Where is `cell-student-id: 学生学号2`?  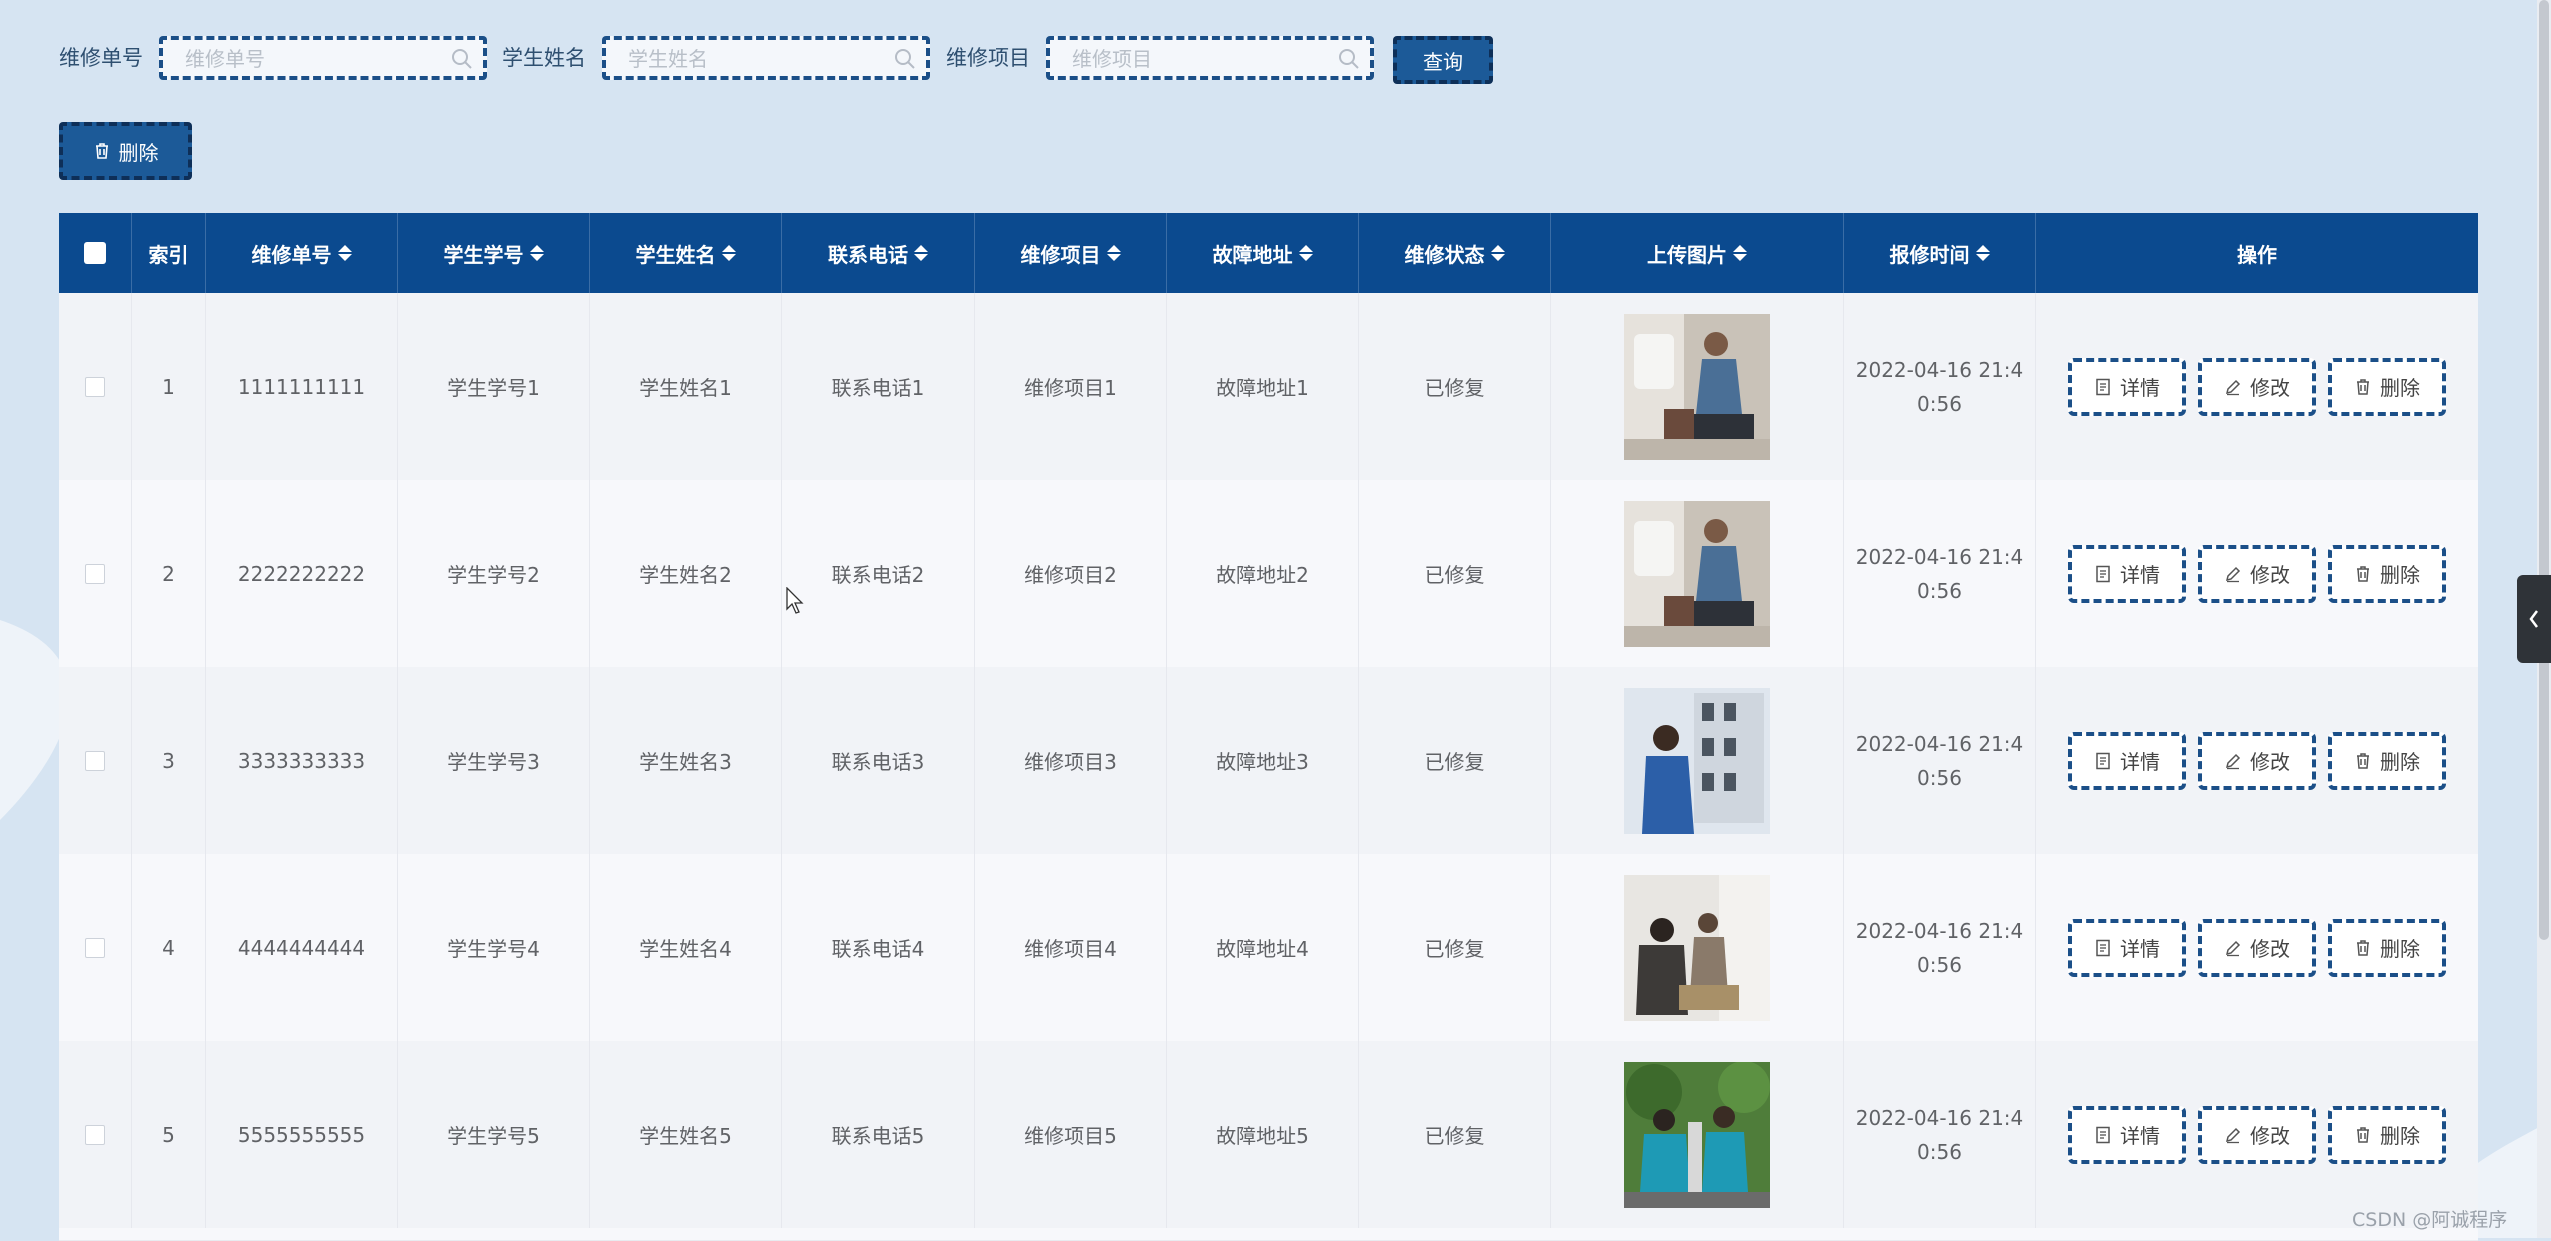 cell-student-id: 学生学号2 is located at coordinates (494, 573).